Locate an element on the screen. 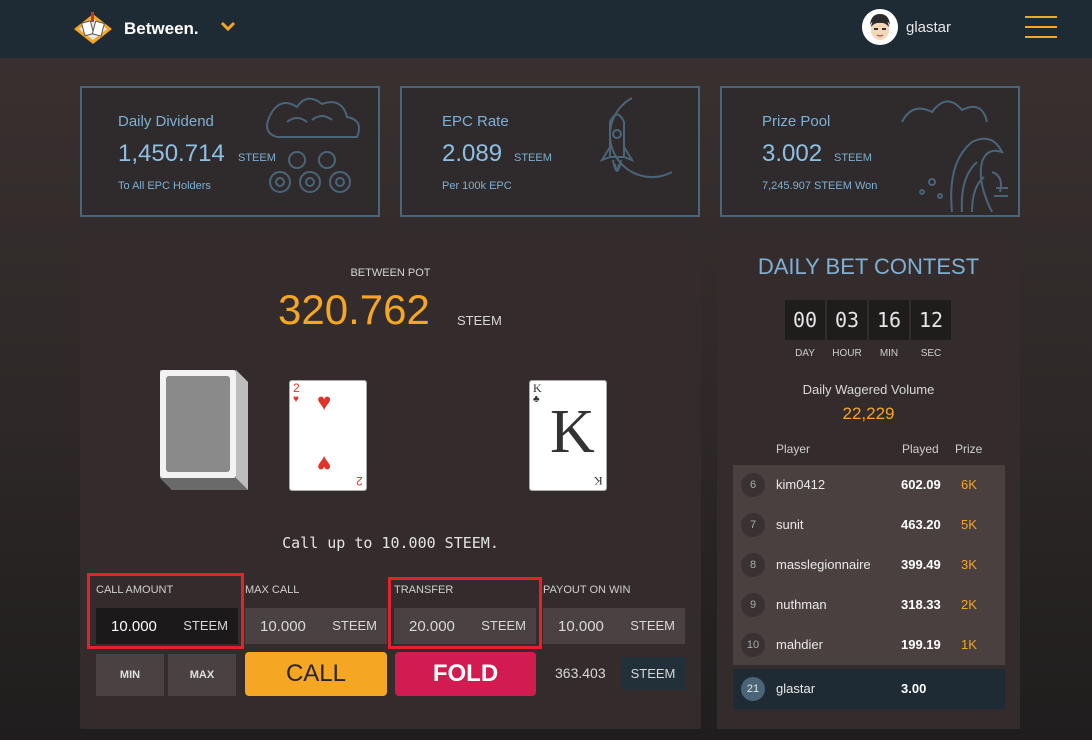  max-call-label: MAX CALL is located at coordinates (272, 590).